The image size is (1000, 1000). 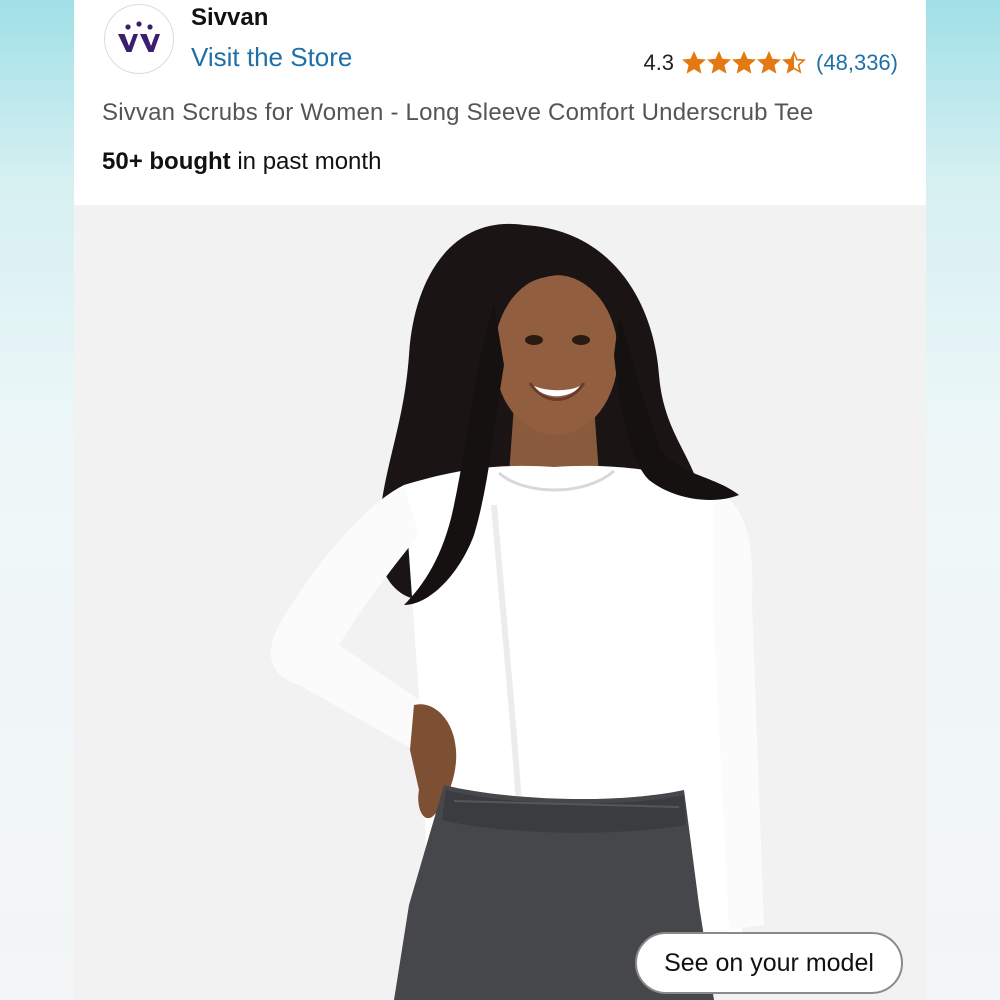 I want to click on brand-name: Sivvan, so click(x=229, y=18).